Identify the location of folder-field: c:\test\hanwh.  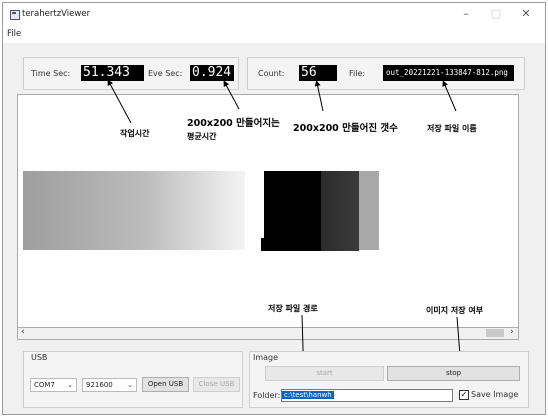
(367, 395).